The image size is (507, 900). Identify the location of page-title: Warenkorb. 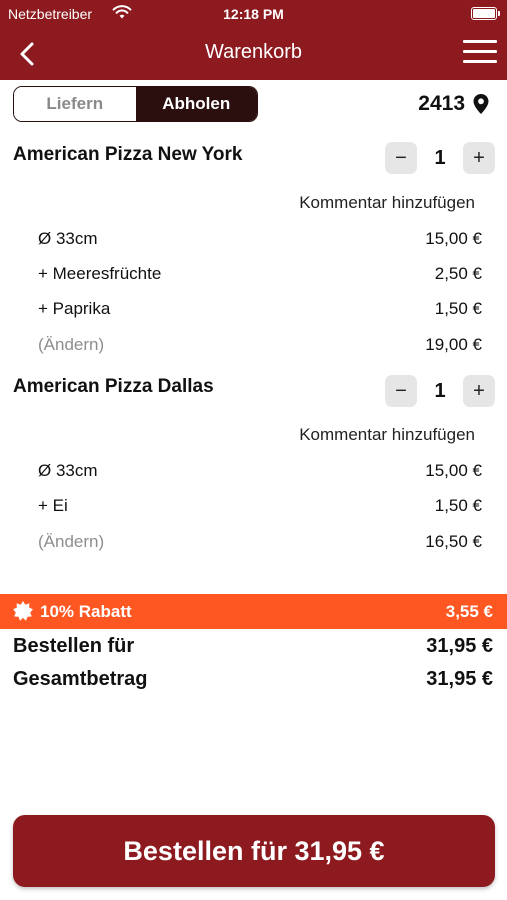
(253, 52).